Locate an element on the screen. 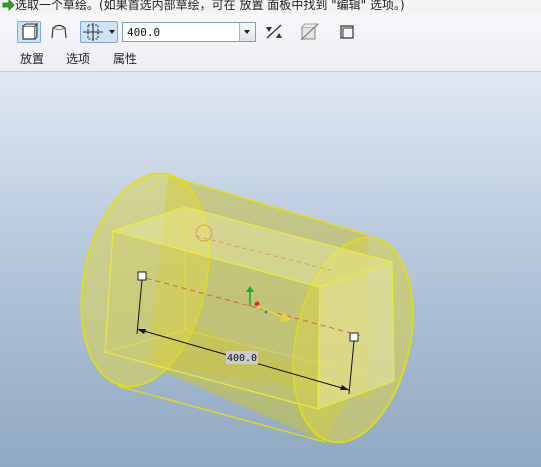 This screenshot has width=541, height=467. surface-extrude-icon is located at coordinates (59, 31).